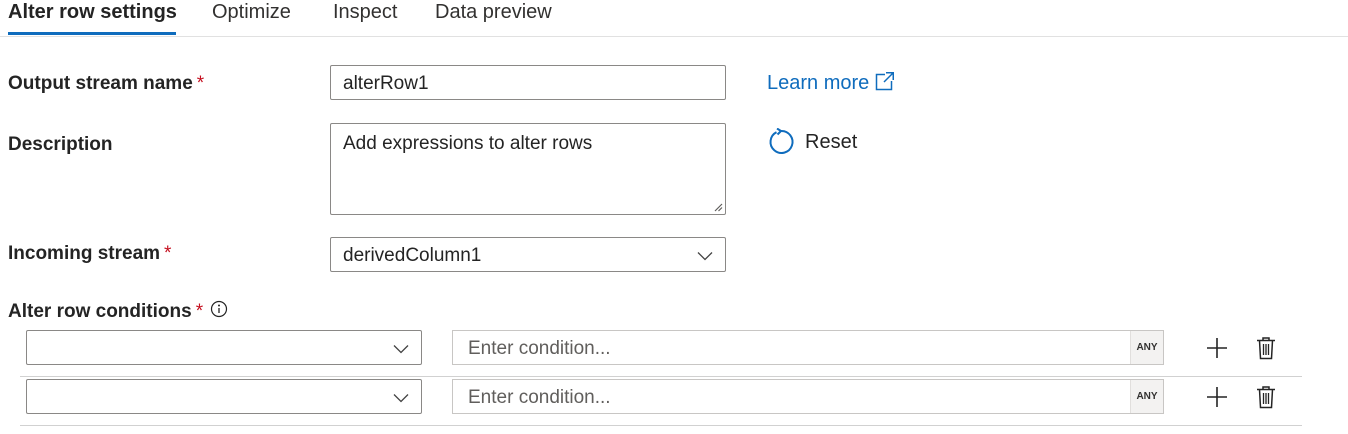 The width and height of the screenshot is (1348, 434). Describe the element at coordinates (818, 83) in the screenshot. I see `learn-more-label: Learn more` at that location.